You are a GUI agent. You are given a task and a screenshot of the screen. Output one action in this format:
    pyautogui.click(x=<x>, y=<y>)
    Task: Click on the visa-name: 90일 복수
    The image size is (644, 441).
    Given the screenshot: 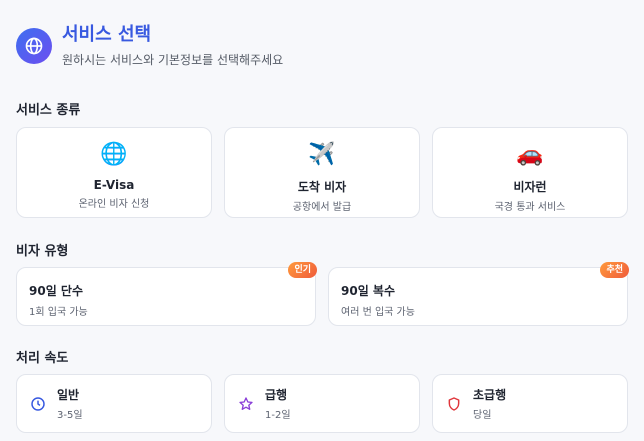 What is the action you would take?
    pyautogui.click(x=368, y=291)
    